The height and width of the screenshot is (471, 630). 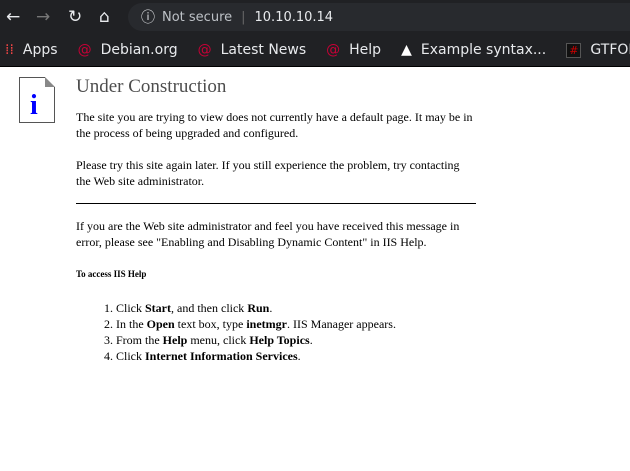 I want to click on bookmark-apps: ⁞⁞ Apps, so click(x=31, y=50).